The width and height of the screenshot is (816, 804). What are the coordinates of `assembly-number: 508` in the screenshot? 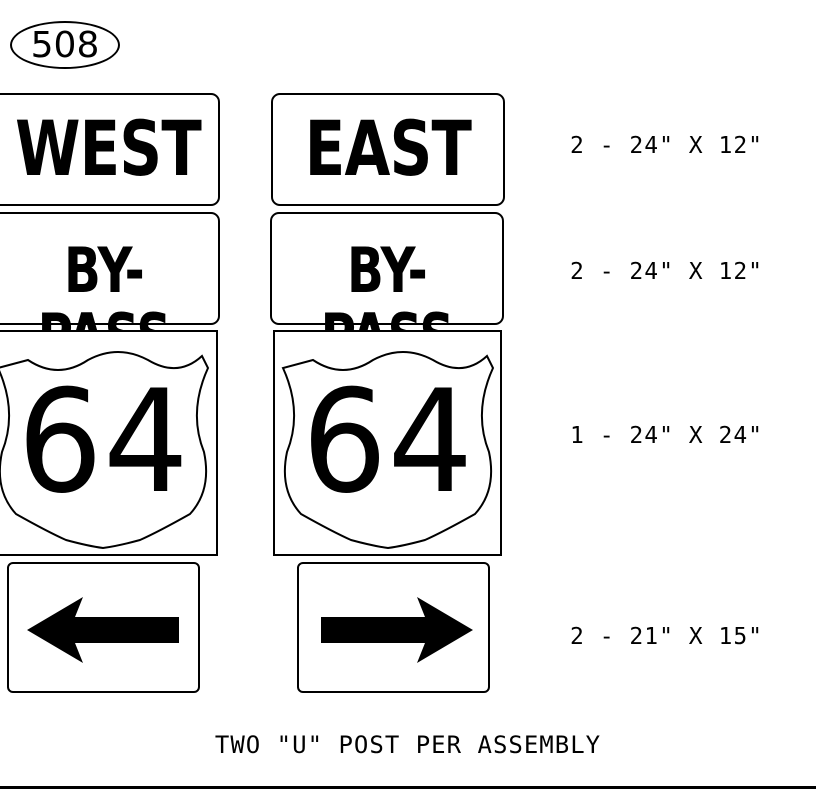 It's located at (65, 45).